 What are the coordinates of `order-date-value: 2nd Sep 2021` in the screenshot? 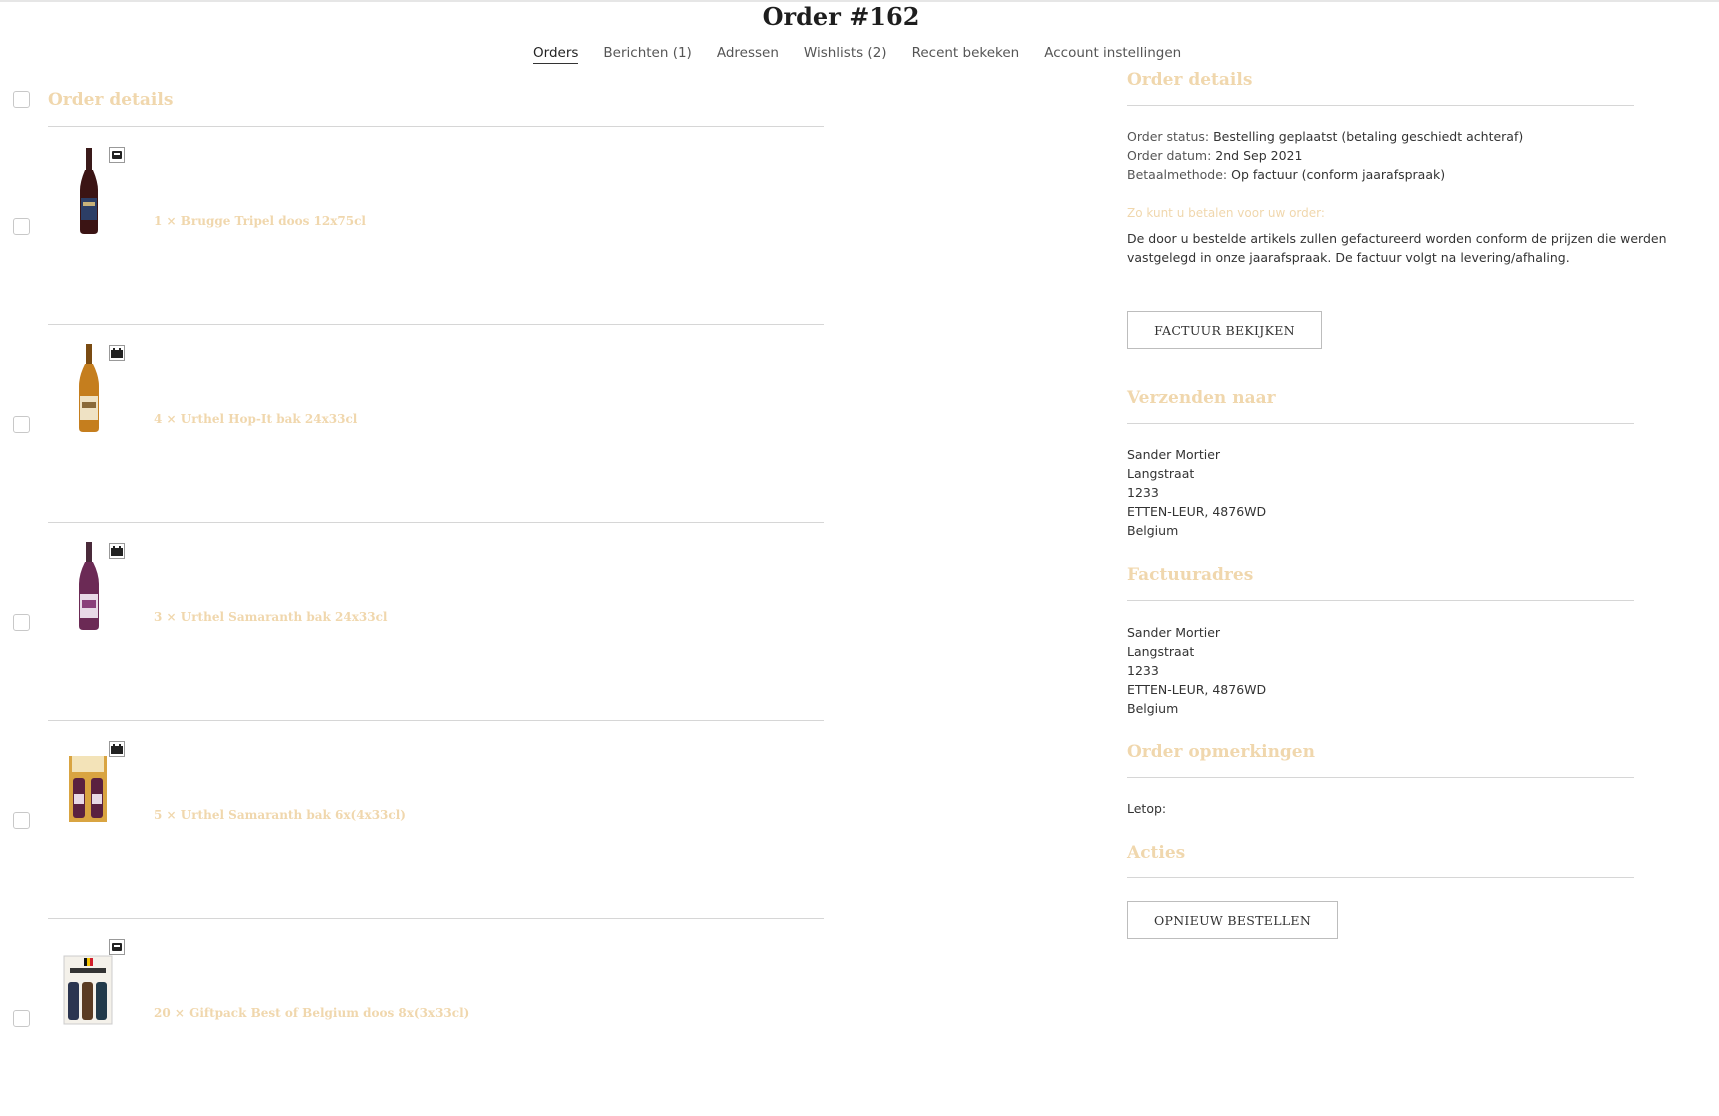 It's located at (1259, 155).